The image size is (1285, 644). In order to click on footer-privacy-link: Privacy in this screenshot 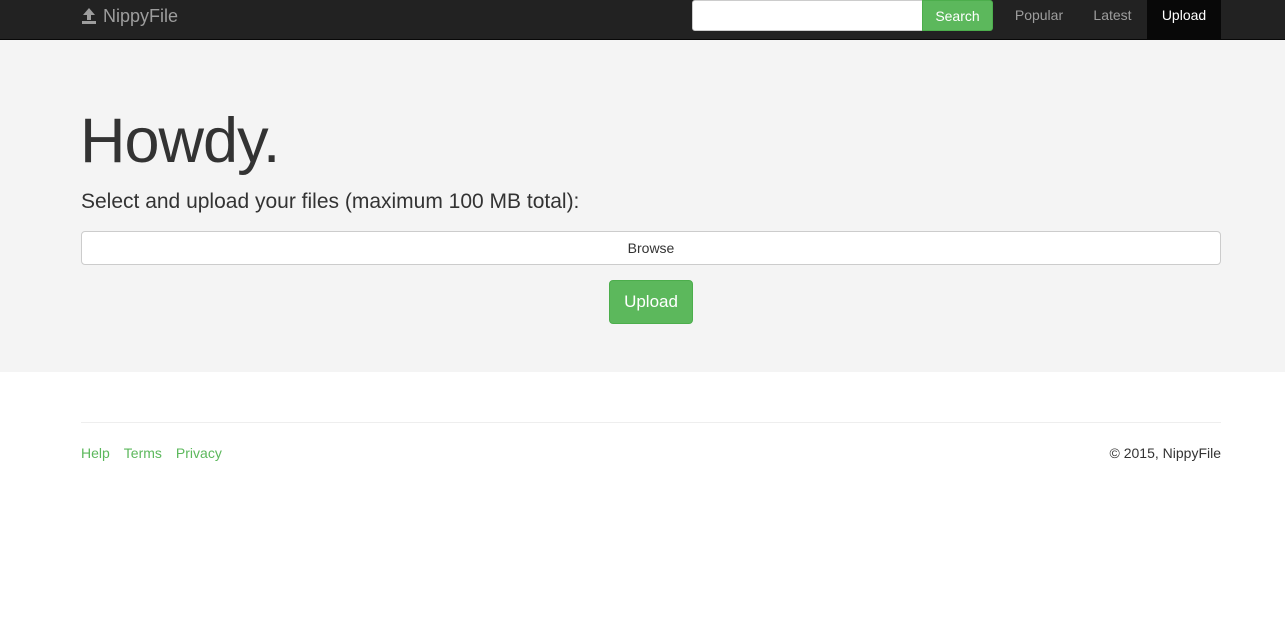, I will do `click(199, 453)`.